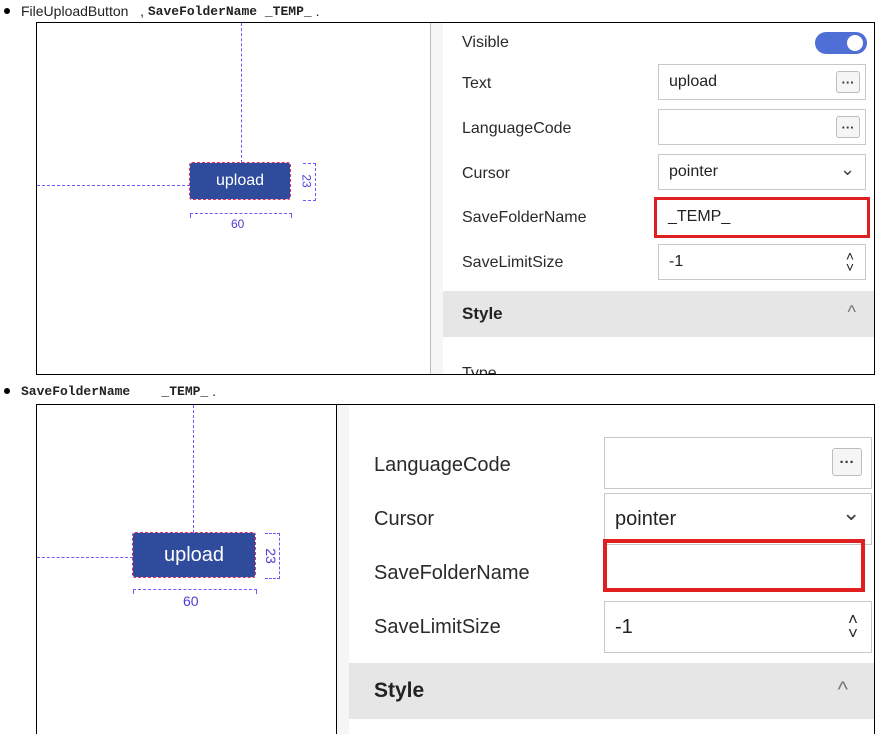 The image size is (891, 734). What do you see at coordinates (848, 82) in the screenshot?
I see `text-ellipsis-button: ···` at bounding box center [848, 82].